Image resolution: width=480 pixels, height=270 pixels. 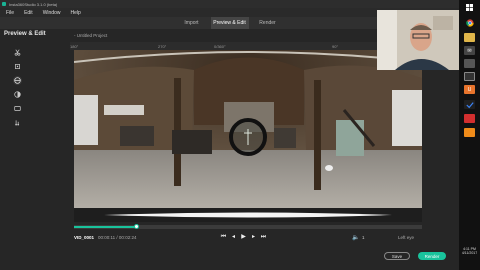 I want to click on folder-icon, so click(x=469, y=37).